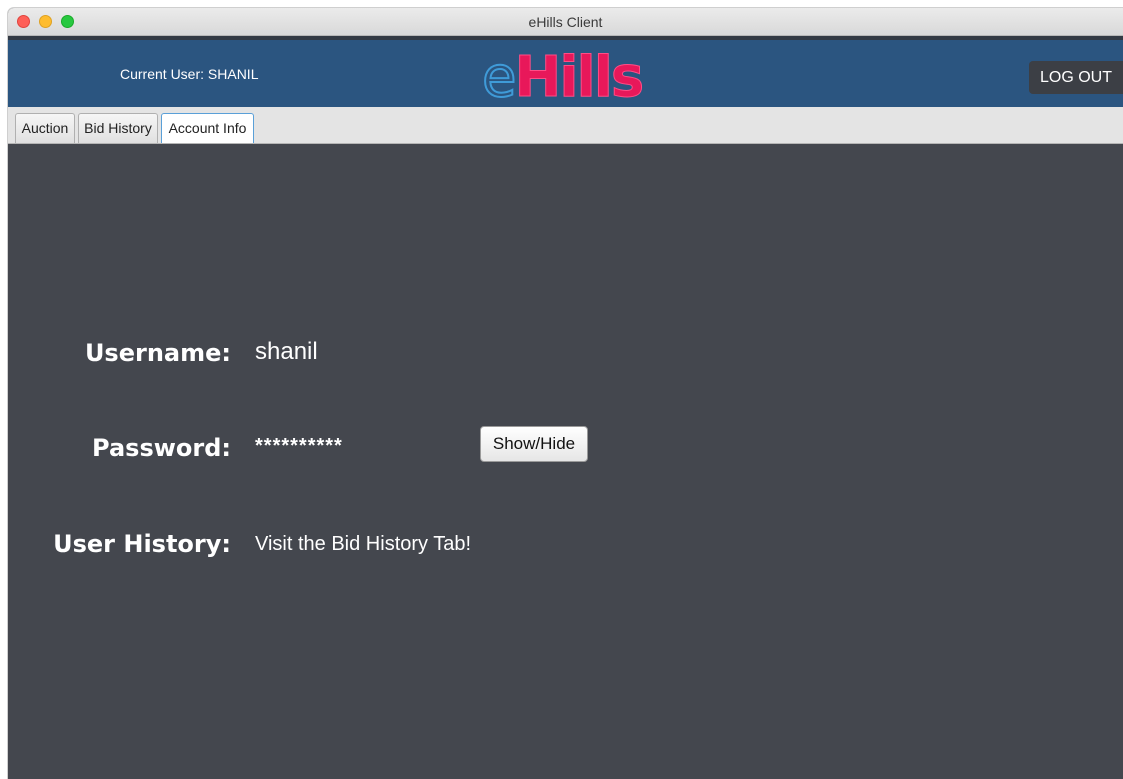 The height and width of the screenshot is (779, 1123). Describe the element at coordinates (118, 128) in the screenshot. I see `tab-bid-history: Bid History` at that location.